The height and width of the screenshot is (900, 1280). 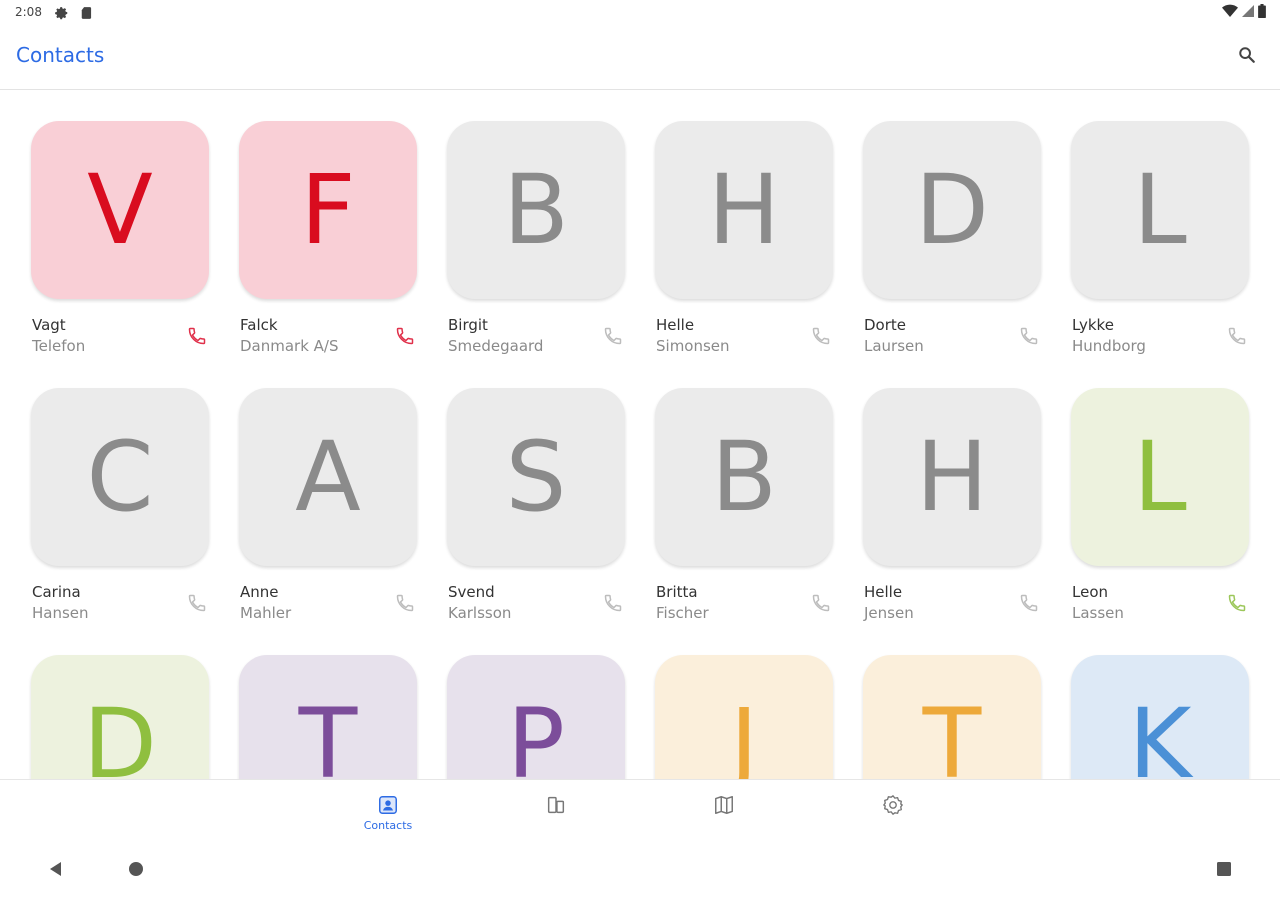 I want to click on contact-initial: B, so click(x=744, y=477).